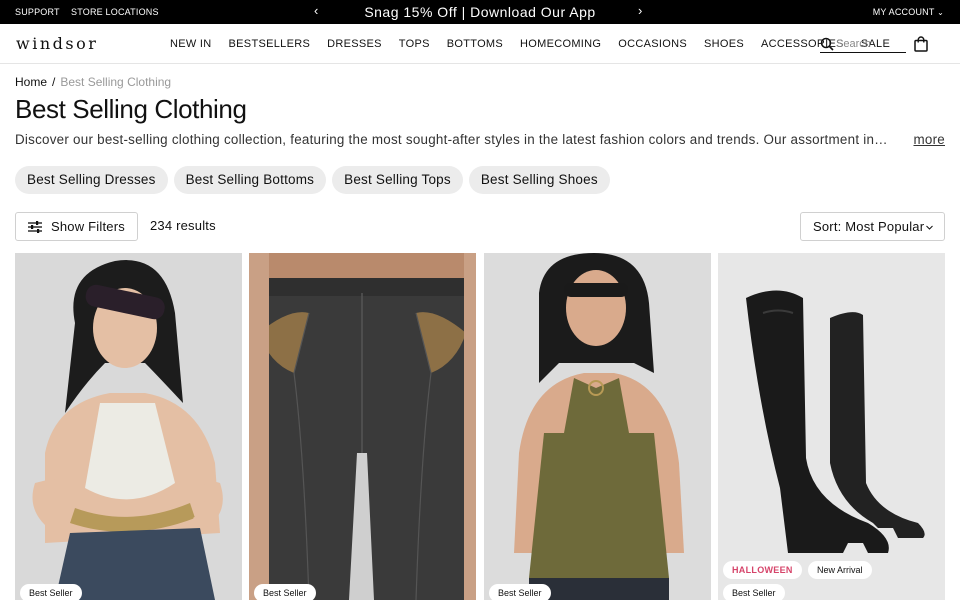 The image size is (960, 600). Describe the element at coordinates (31, 82) in the screenshot. I see `breadcrumb-home: Home` at that location.